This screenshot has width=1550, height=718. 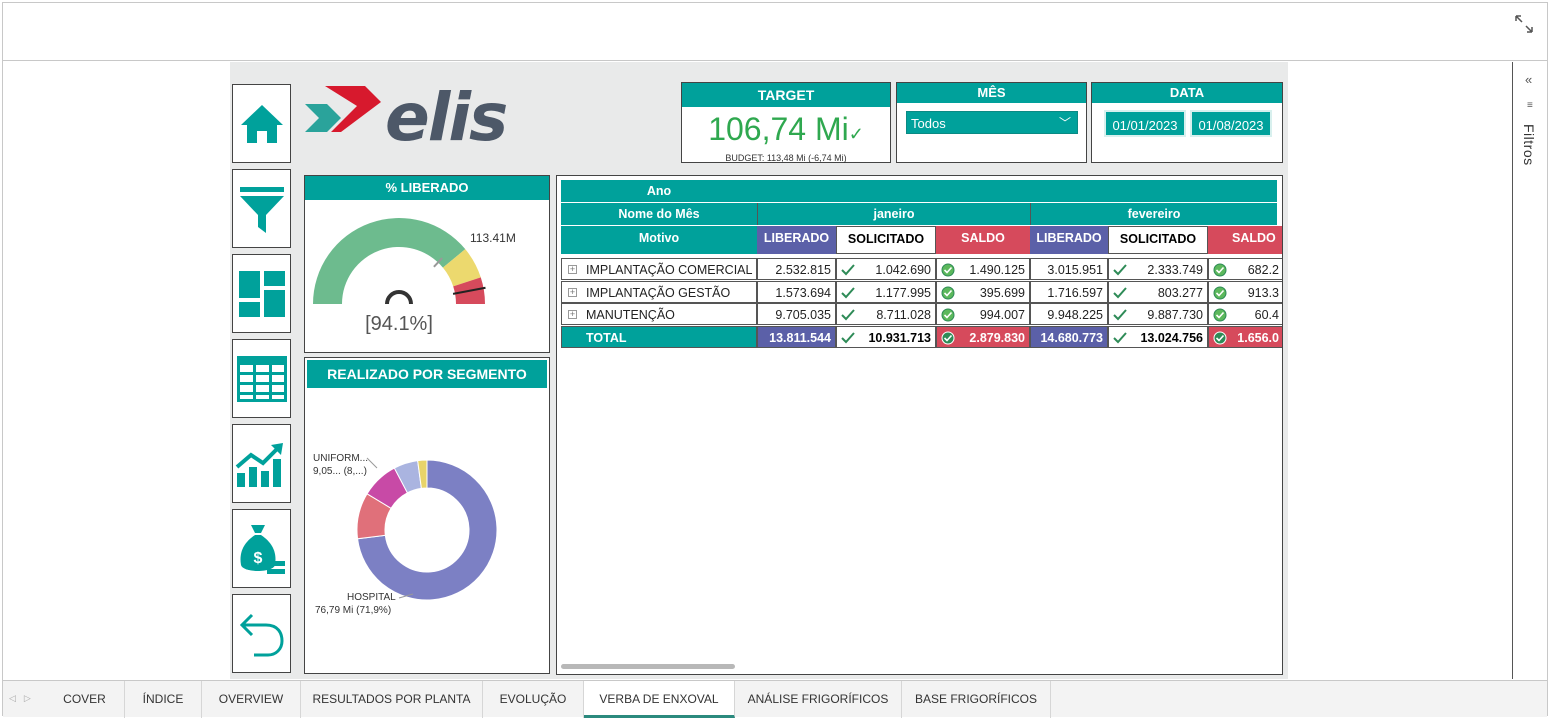 I want to click on matrix-cell: 994.007, so click(x=983, y=314).